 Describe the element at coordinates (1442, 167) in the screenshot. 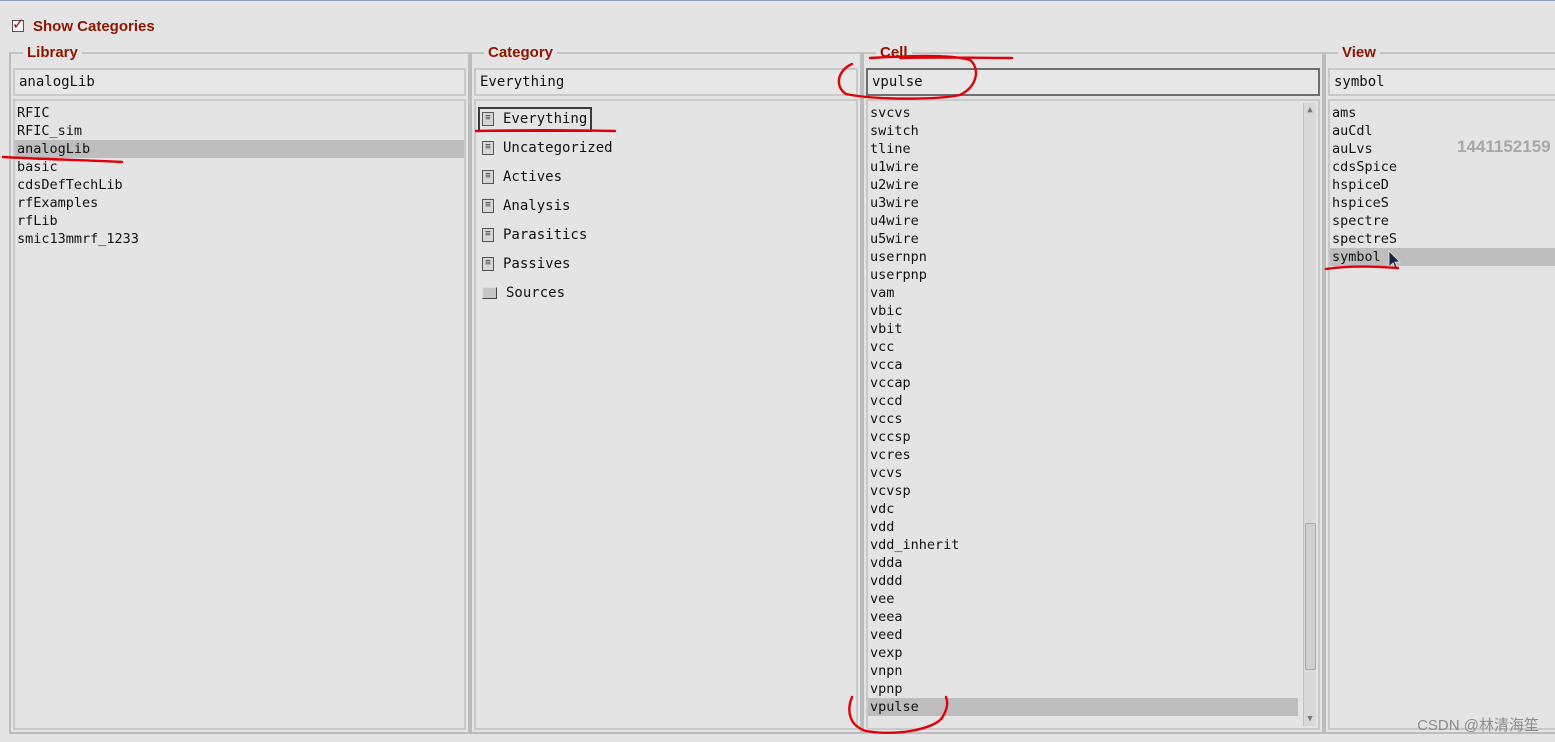

I see `list-item: cdsSpice` at that location.